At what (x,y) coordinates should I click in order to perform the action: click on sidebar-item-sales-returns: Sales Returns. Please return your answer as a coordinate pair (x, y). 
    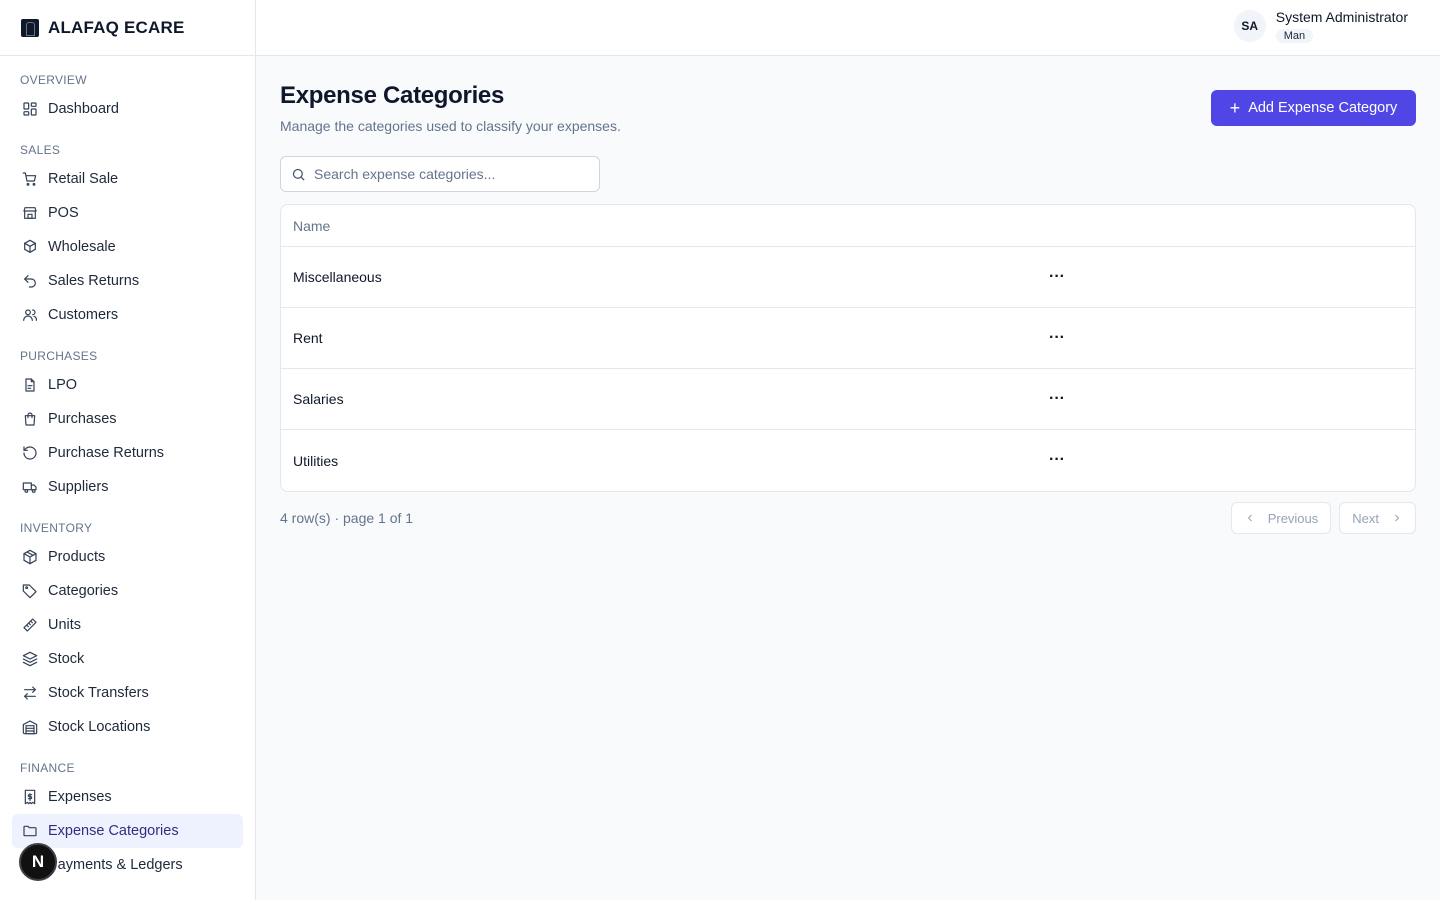
    Looking at the image, I should click on (127, 281).